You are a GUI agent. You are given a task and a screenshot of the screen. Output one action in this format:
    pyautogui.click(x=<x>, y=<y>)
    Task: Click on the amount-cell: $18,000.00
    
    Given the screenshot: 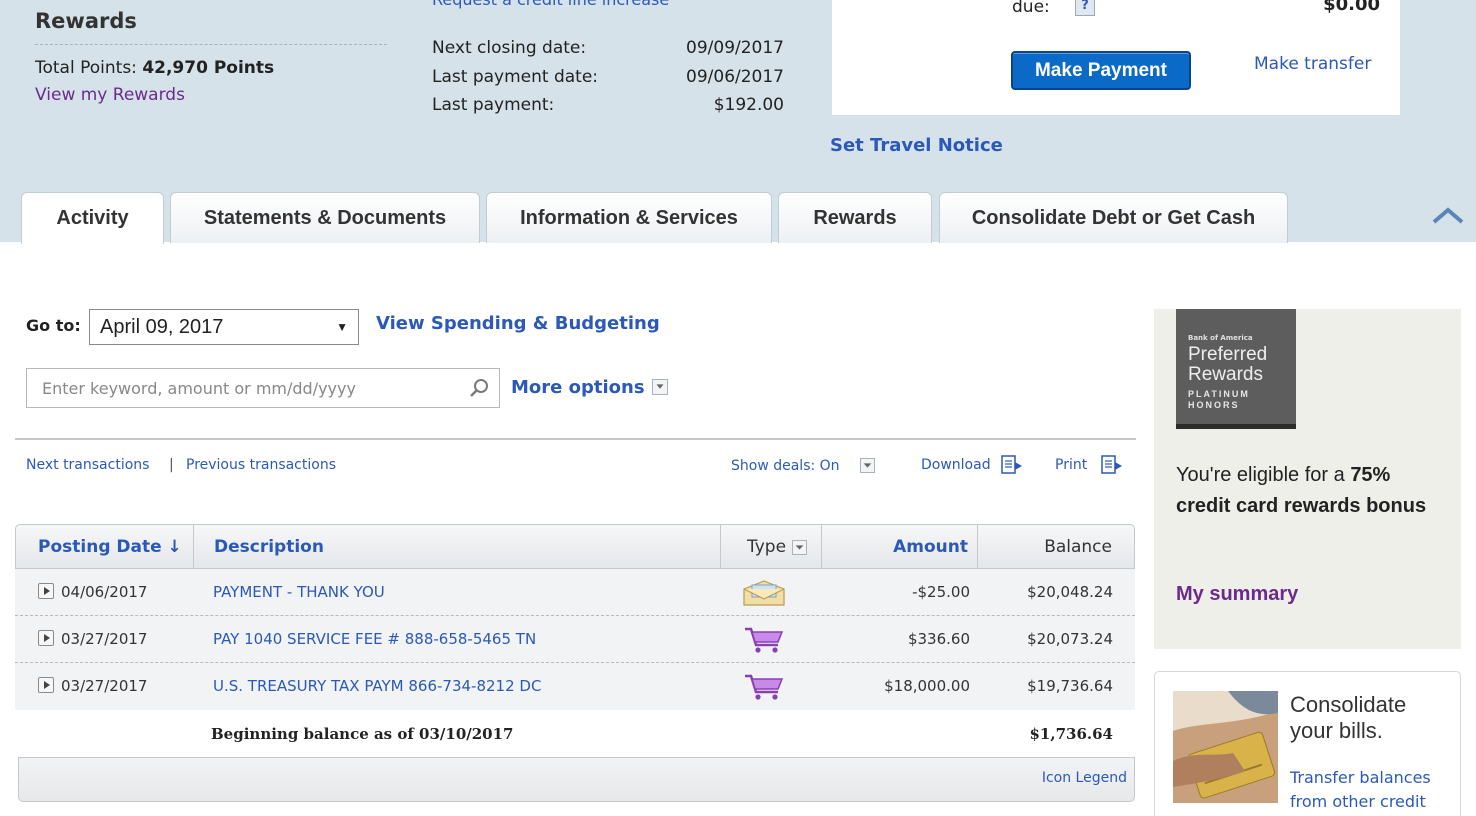 What is the action you would take?
    pyautogui.click(x=927, y=686)
    